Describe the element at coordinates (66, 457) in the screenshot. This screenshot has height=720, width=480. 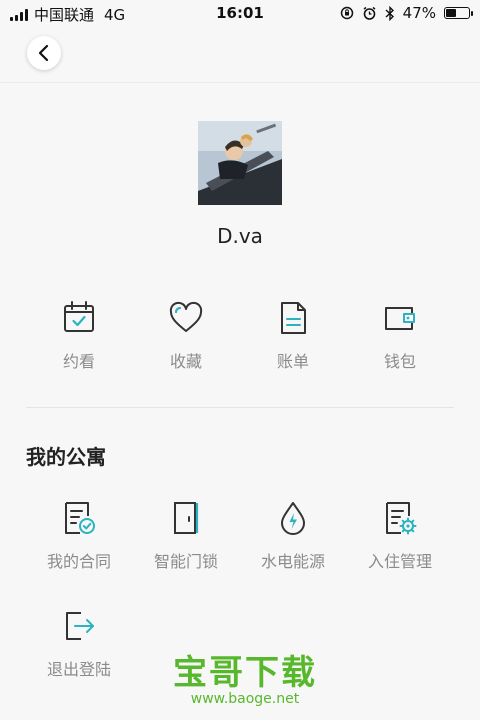
I see `section-title-my-apartment: 我的公寓` at that location.